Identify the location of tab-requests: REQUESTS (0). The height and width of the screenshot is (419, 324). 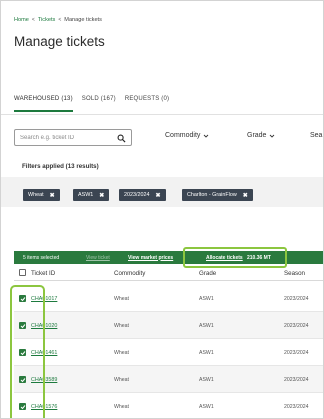
(147, 104).